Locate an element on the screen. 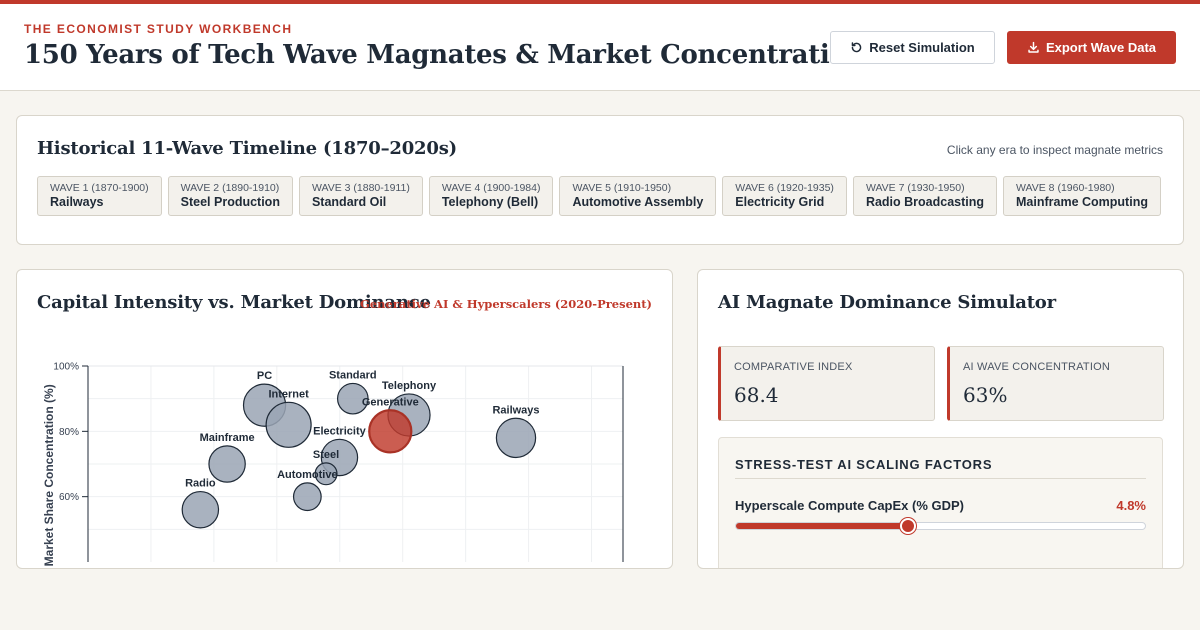 The width and height of the screenshot is (1200, 630). wave-period: WAVE 6 (1920-1935) is located at coordinates (784, 188).